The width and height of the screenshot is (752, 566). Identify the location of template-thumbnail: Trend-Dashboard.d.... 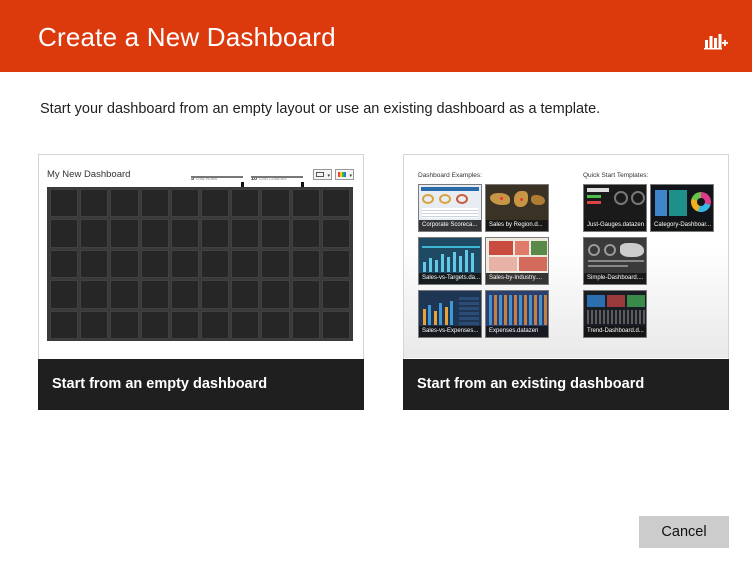
(615, 314).